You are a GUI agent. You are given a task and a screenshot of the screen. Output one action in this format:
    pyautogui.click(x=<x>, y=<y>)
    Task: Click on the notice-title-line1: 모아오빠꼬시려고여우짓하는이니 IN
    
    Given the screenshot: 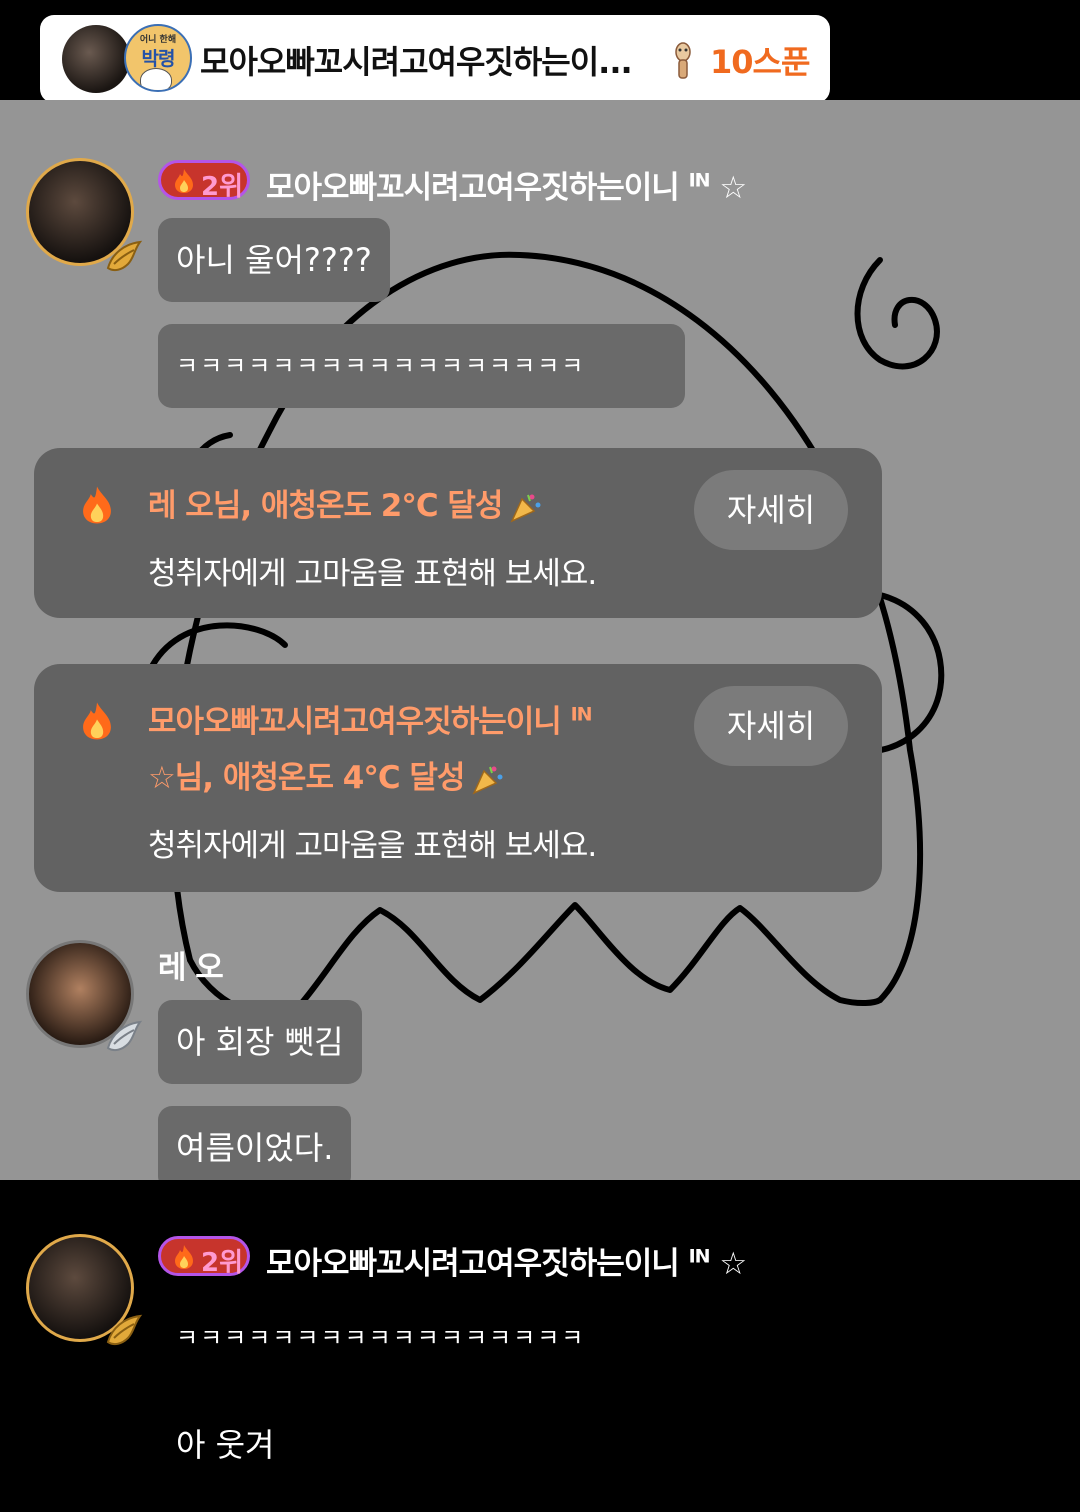 What is the action you would take?
    pyautogui.click(x=370, y=718)
    